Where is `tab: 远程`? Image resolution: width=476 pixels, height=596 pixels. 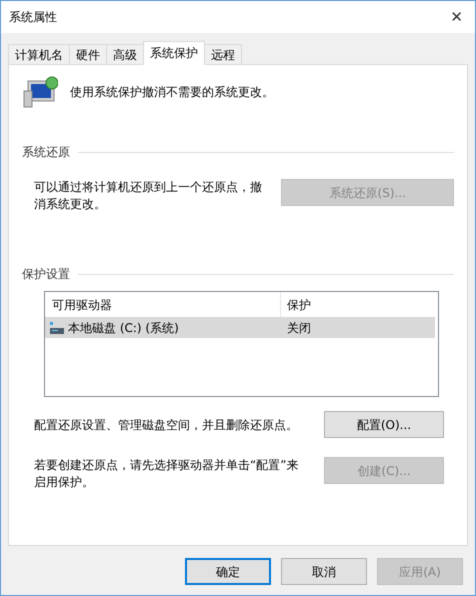
tab: 远程 is located at coordinates (223, 54).